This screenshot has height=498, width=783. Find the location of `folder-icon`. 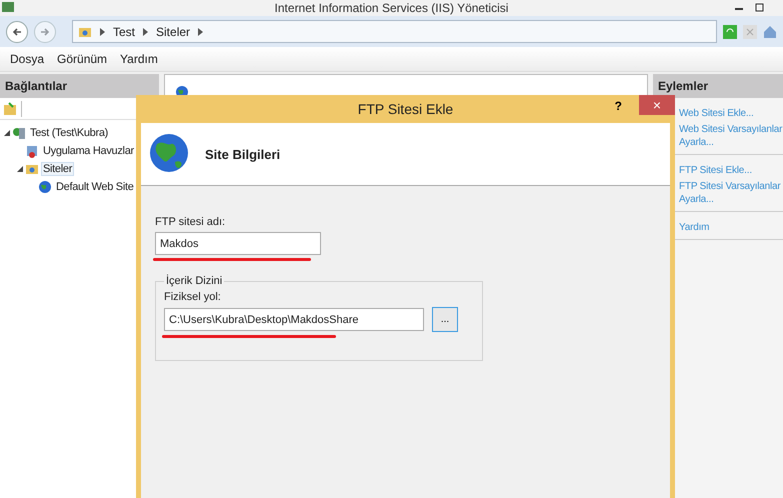

folder-icon is located at coordinates (32, 169).